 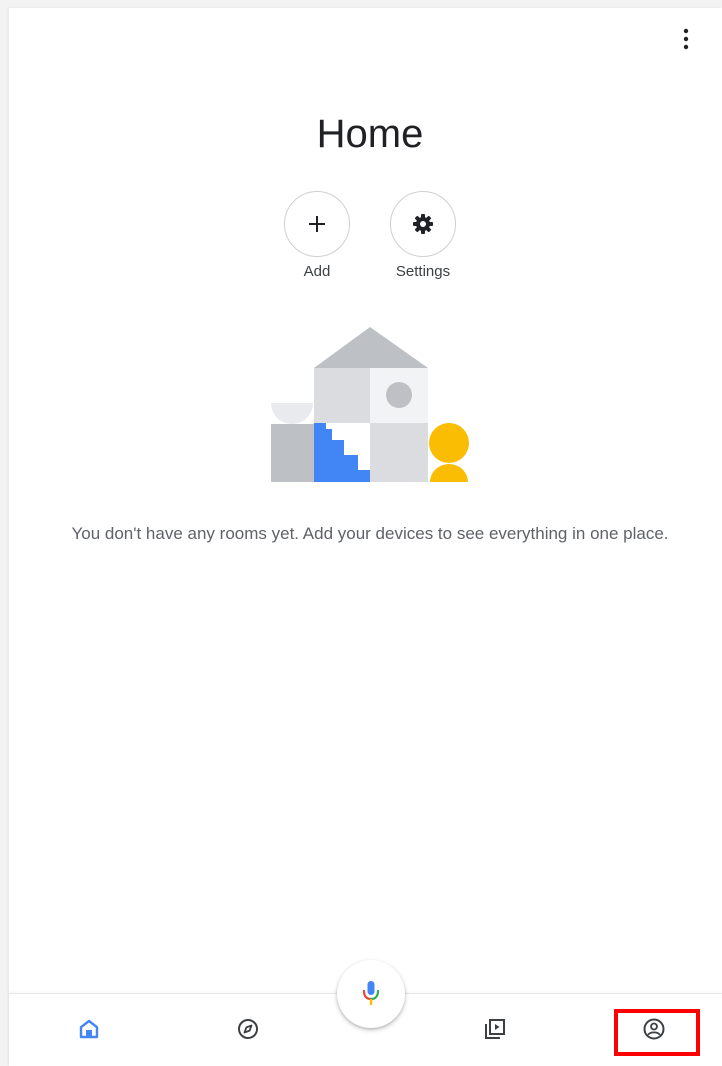 I want to click on page-title: Home, so click(x=370, y=134).